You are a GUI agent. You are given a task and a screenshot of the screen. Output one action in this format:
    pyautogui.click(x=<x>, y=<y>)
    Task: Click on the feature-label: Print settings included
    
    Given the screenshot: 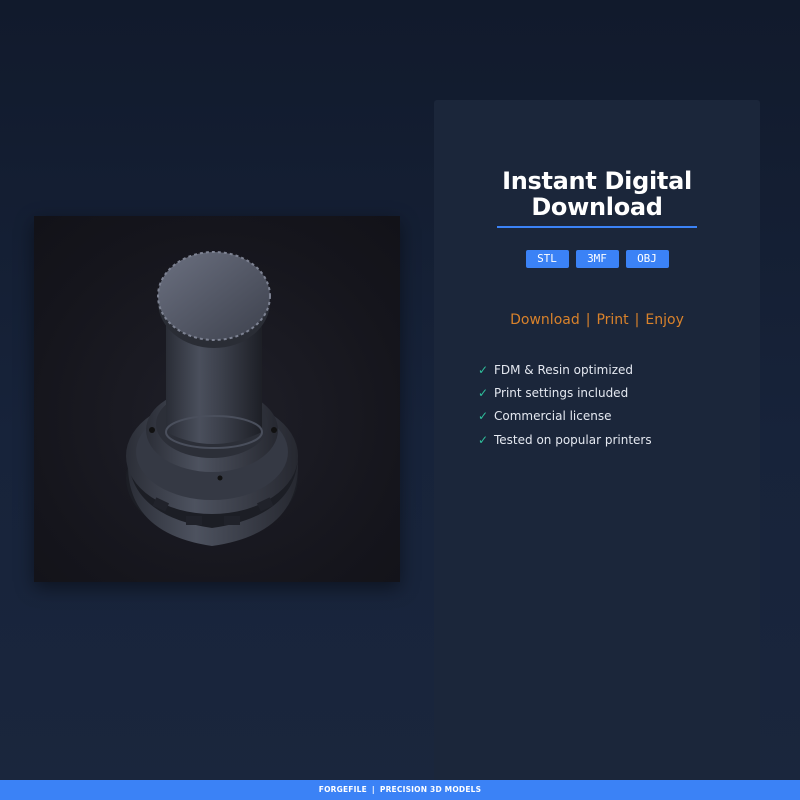 What is the action you would take?
    pyautogui.click(x=561, y=392)
    